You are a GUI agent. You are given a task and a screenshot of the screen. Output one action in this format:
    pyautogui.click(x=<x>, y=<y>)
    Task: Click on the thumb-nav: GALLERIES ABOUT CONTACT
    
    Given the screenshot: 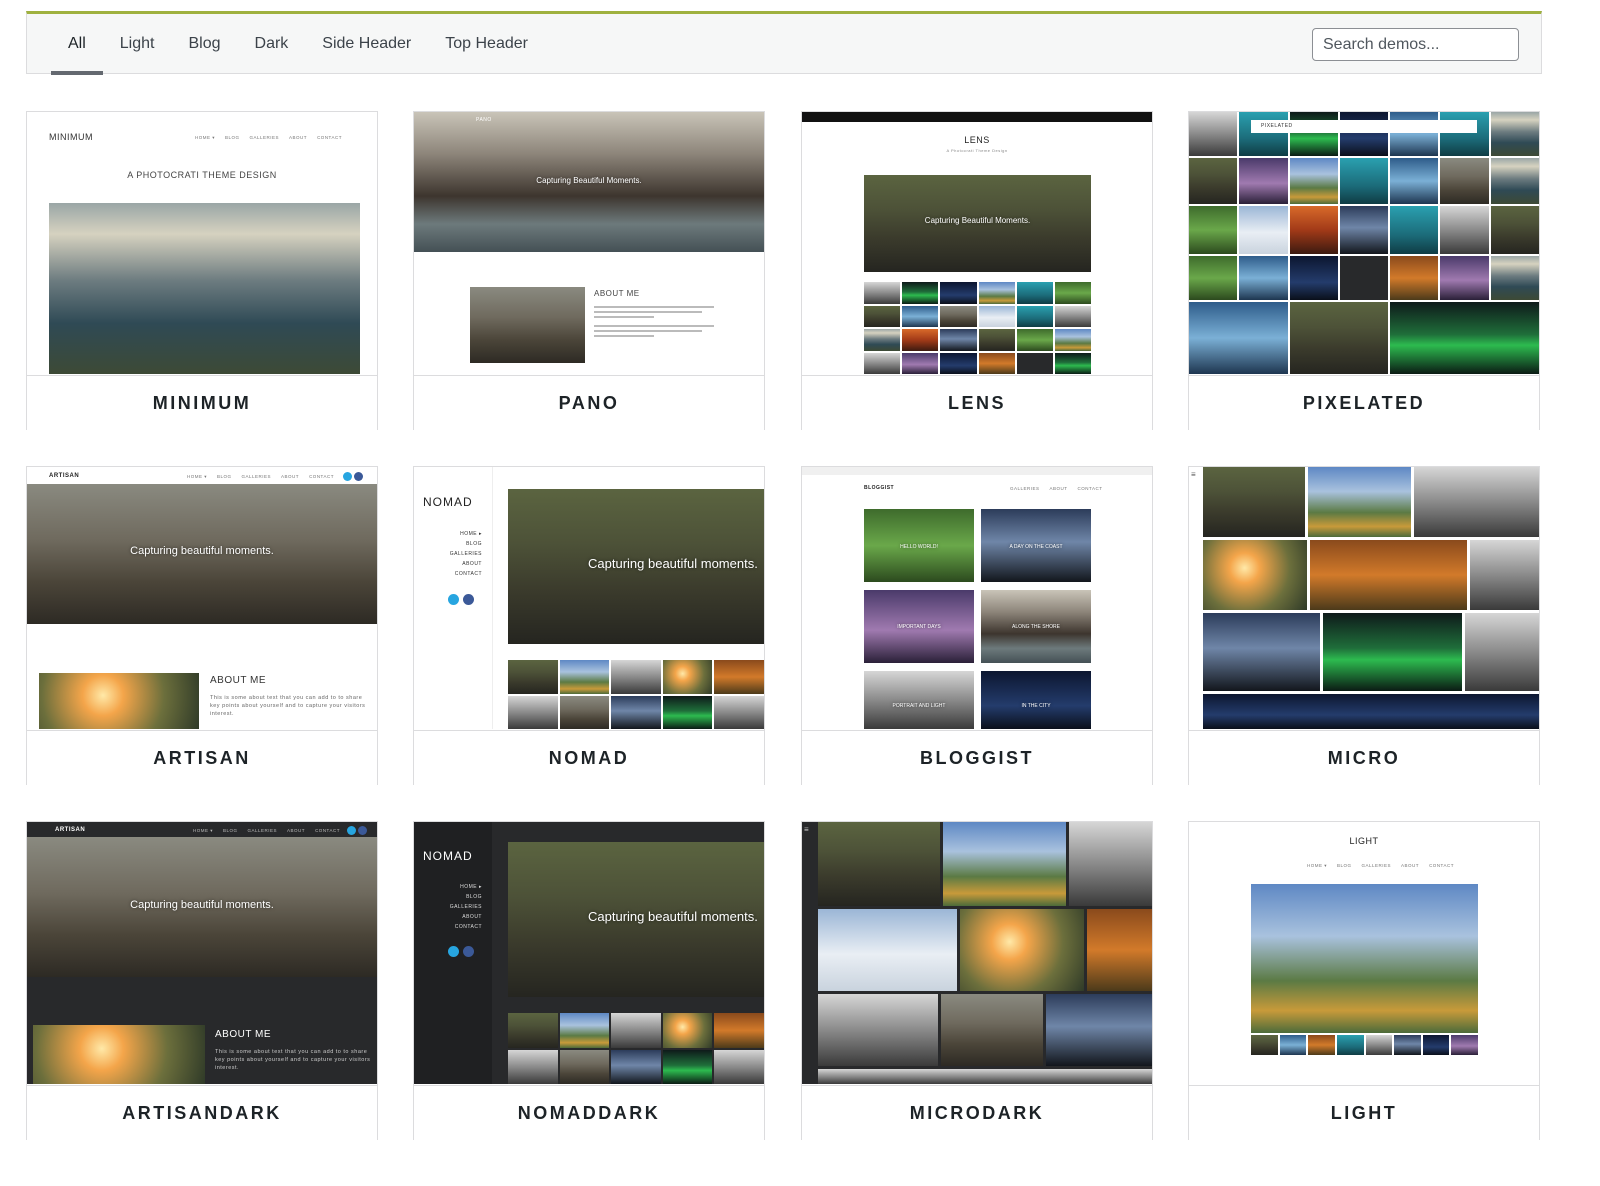 What is the action you would take?
    pyautogui.click(x=1056, y=488)
    